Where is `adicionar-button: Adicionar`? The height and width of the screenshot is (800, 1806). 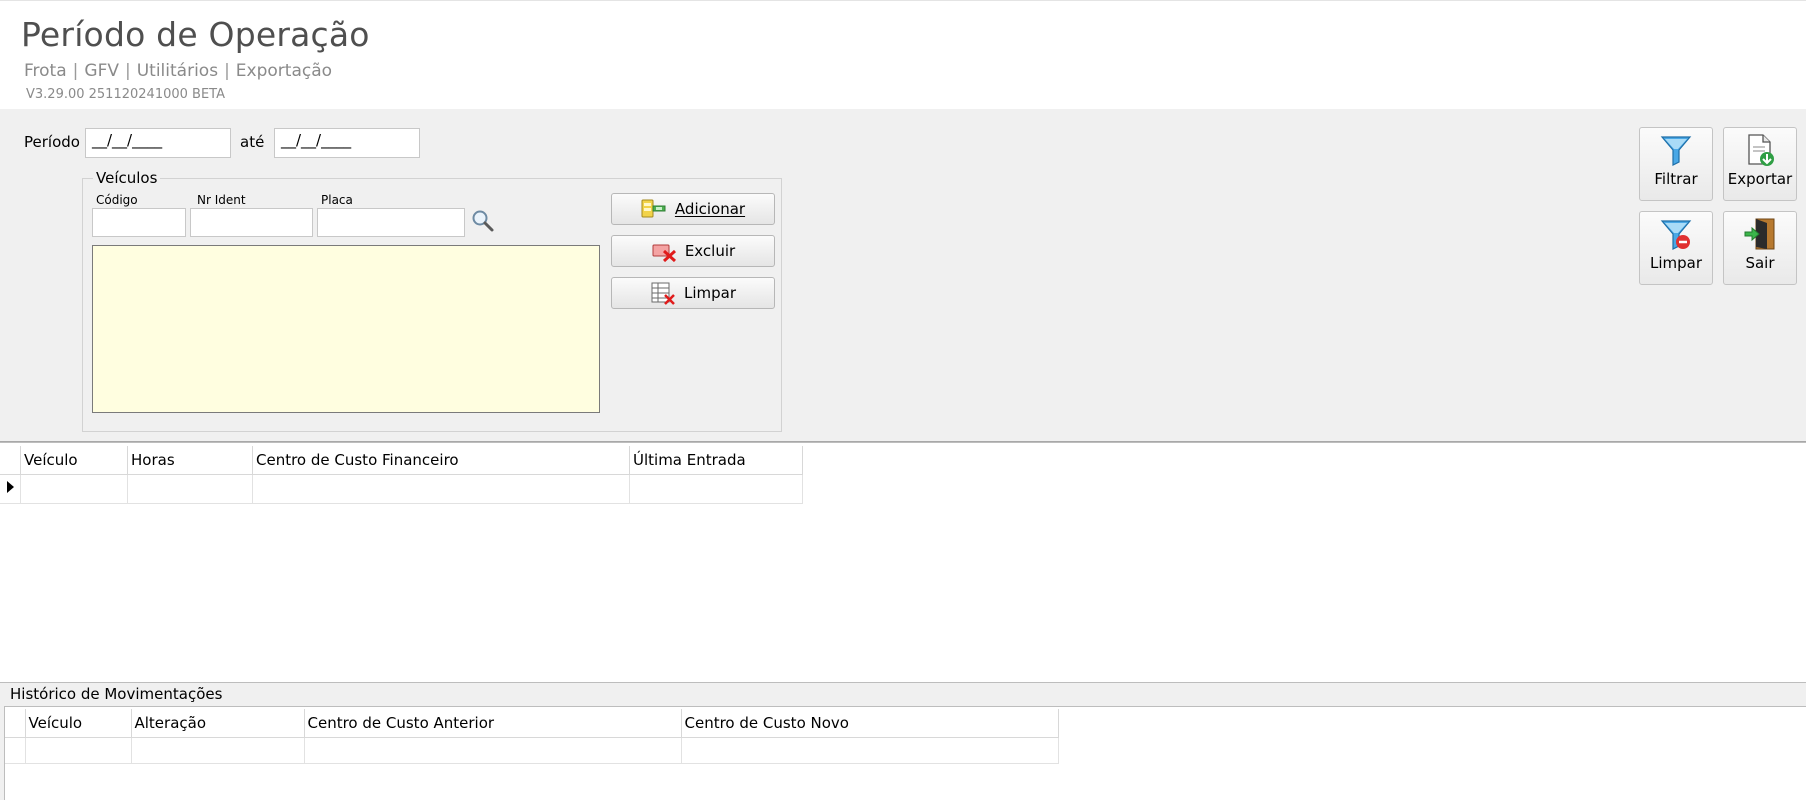 adicionar-button: Adicionar is located at coordinates (693, 209).